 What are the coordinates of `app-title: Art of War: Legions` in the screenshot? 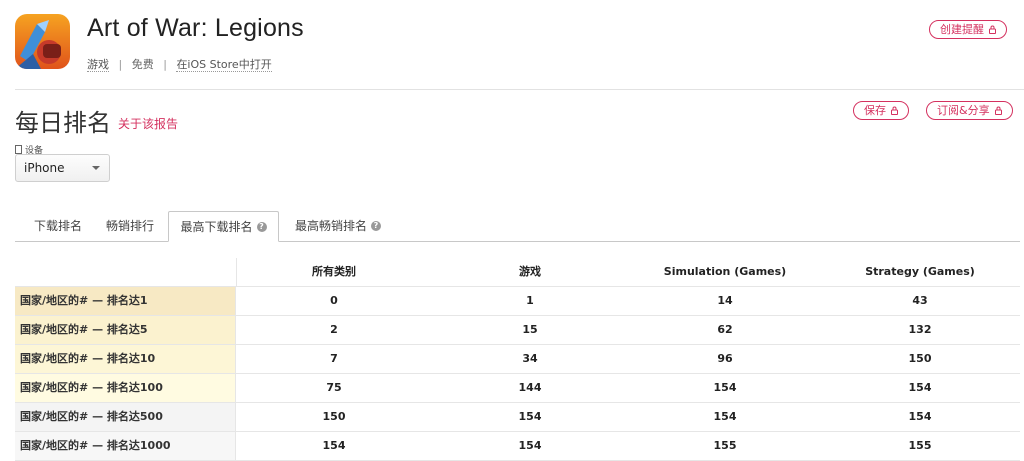 It's located at (195, 28).